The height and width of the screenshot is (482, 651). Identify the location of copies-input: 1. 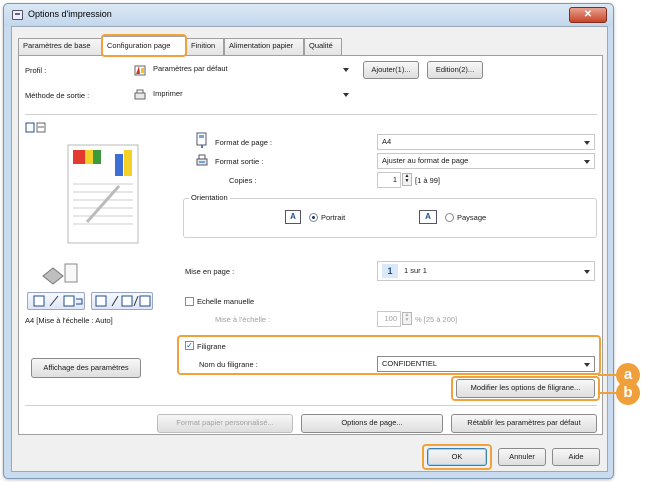
(389, 180).